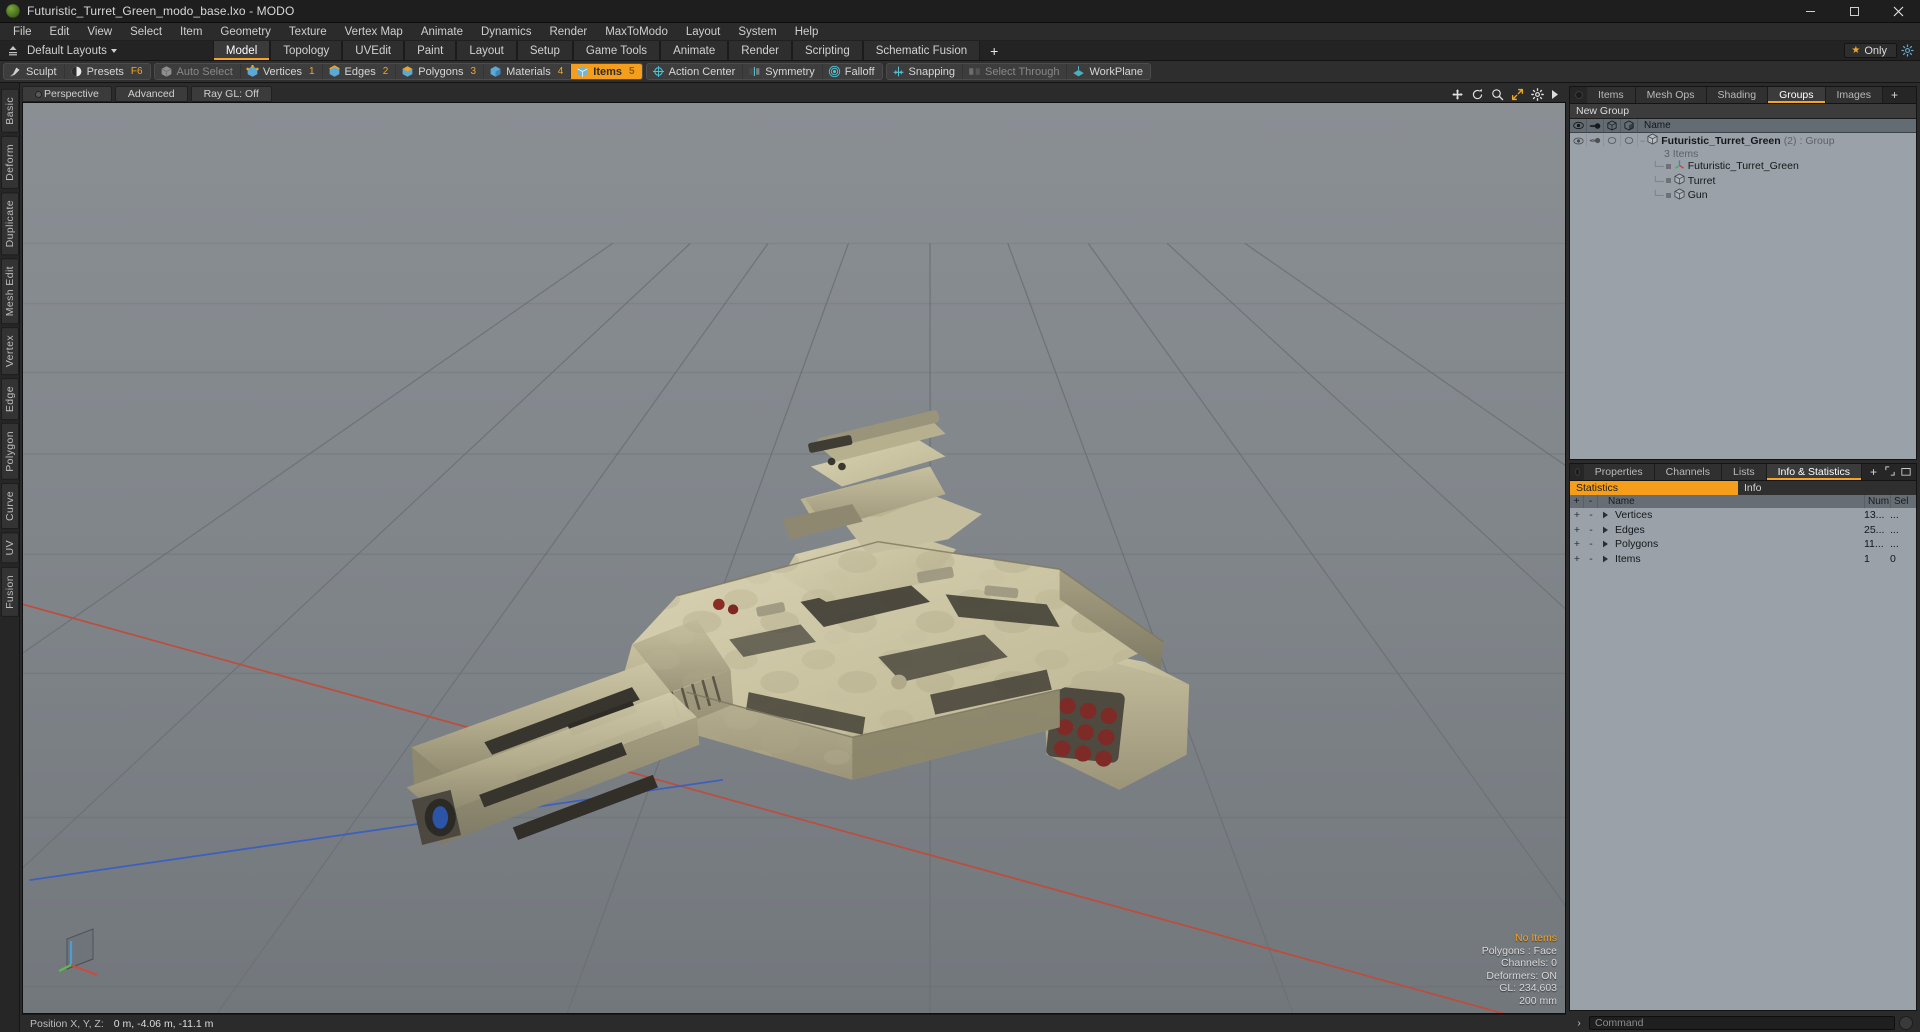 The image size is (1920, 1032). I want to click on menu-maxtomodo: MaxToModo, so click(636, 32).